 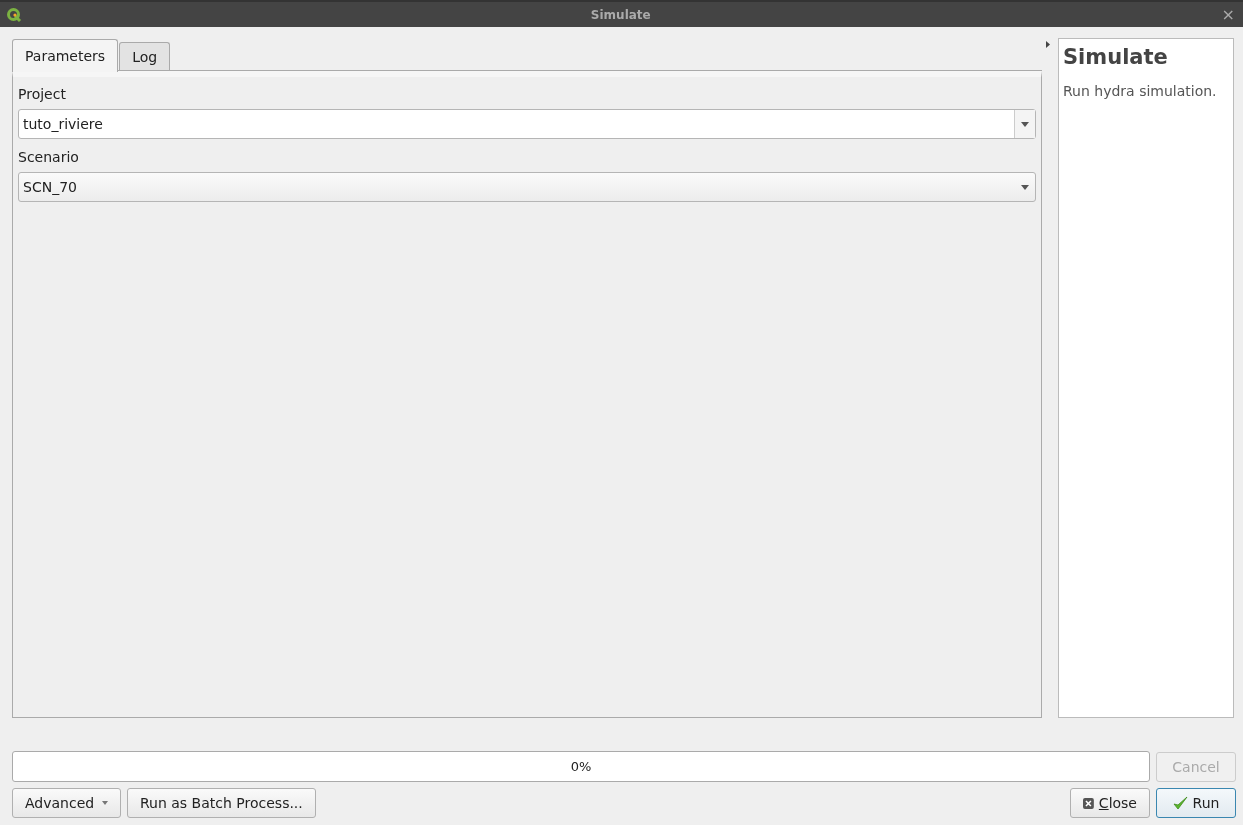 What do you see at coordinates (1180, 803) in the screenshot?
I see `checkmark-icon` at bounding box center [1180, 803].